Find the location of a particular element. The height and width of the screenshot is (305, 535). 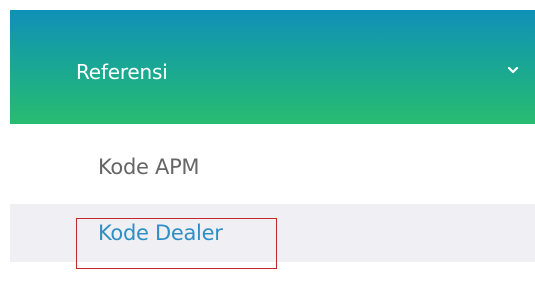

submenu-item-label: Kode APM is located at coordinates (149, 167).